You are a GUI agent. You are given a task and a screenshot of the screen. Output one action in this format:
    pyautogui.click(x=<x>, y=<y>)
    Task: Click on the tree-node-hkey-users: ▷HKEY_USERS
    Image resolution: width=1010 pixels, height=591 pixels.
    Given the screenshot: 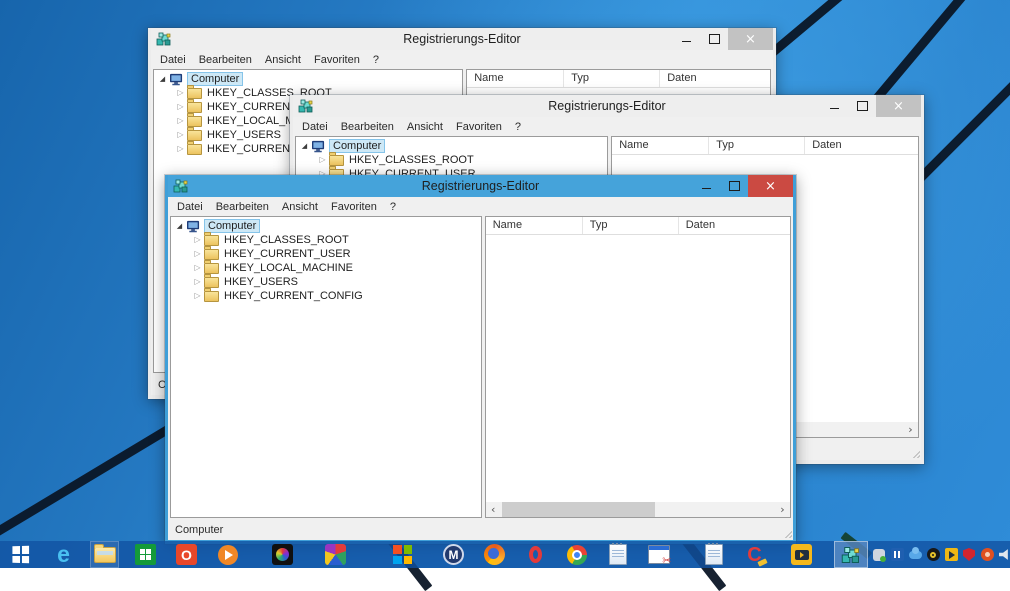 What is the action you would take?
    pyautogui.click(x=326, y=282)
    